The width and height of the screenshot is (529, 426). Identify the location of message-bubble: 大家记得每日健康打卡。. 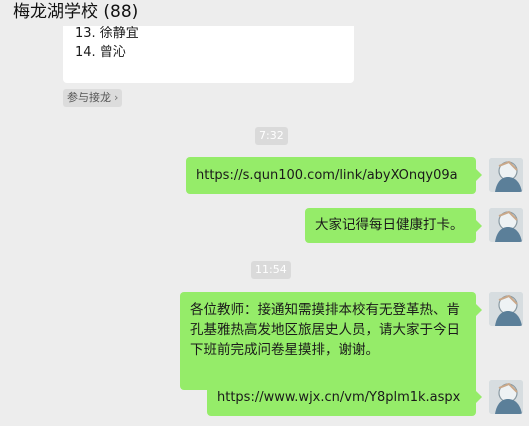
(393, 225).